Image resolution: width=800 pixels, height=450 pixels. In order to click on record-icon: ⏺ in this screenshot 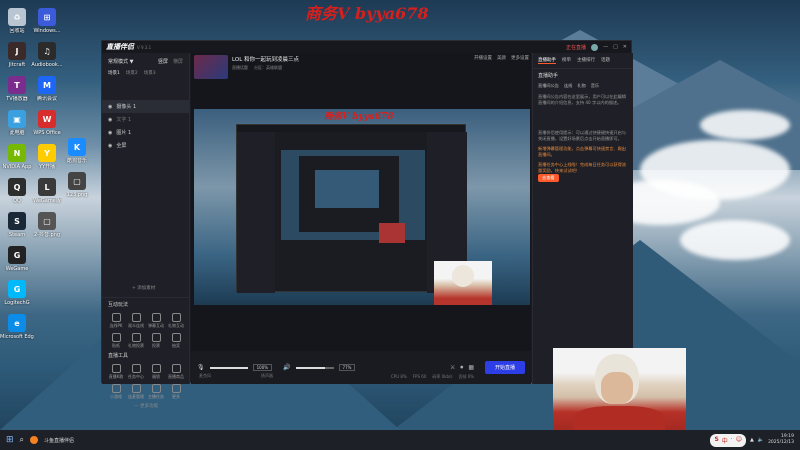, I will do `click(461, 368)`.